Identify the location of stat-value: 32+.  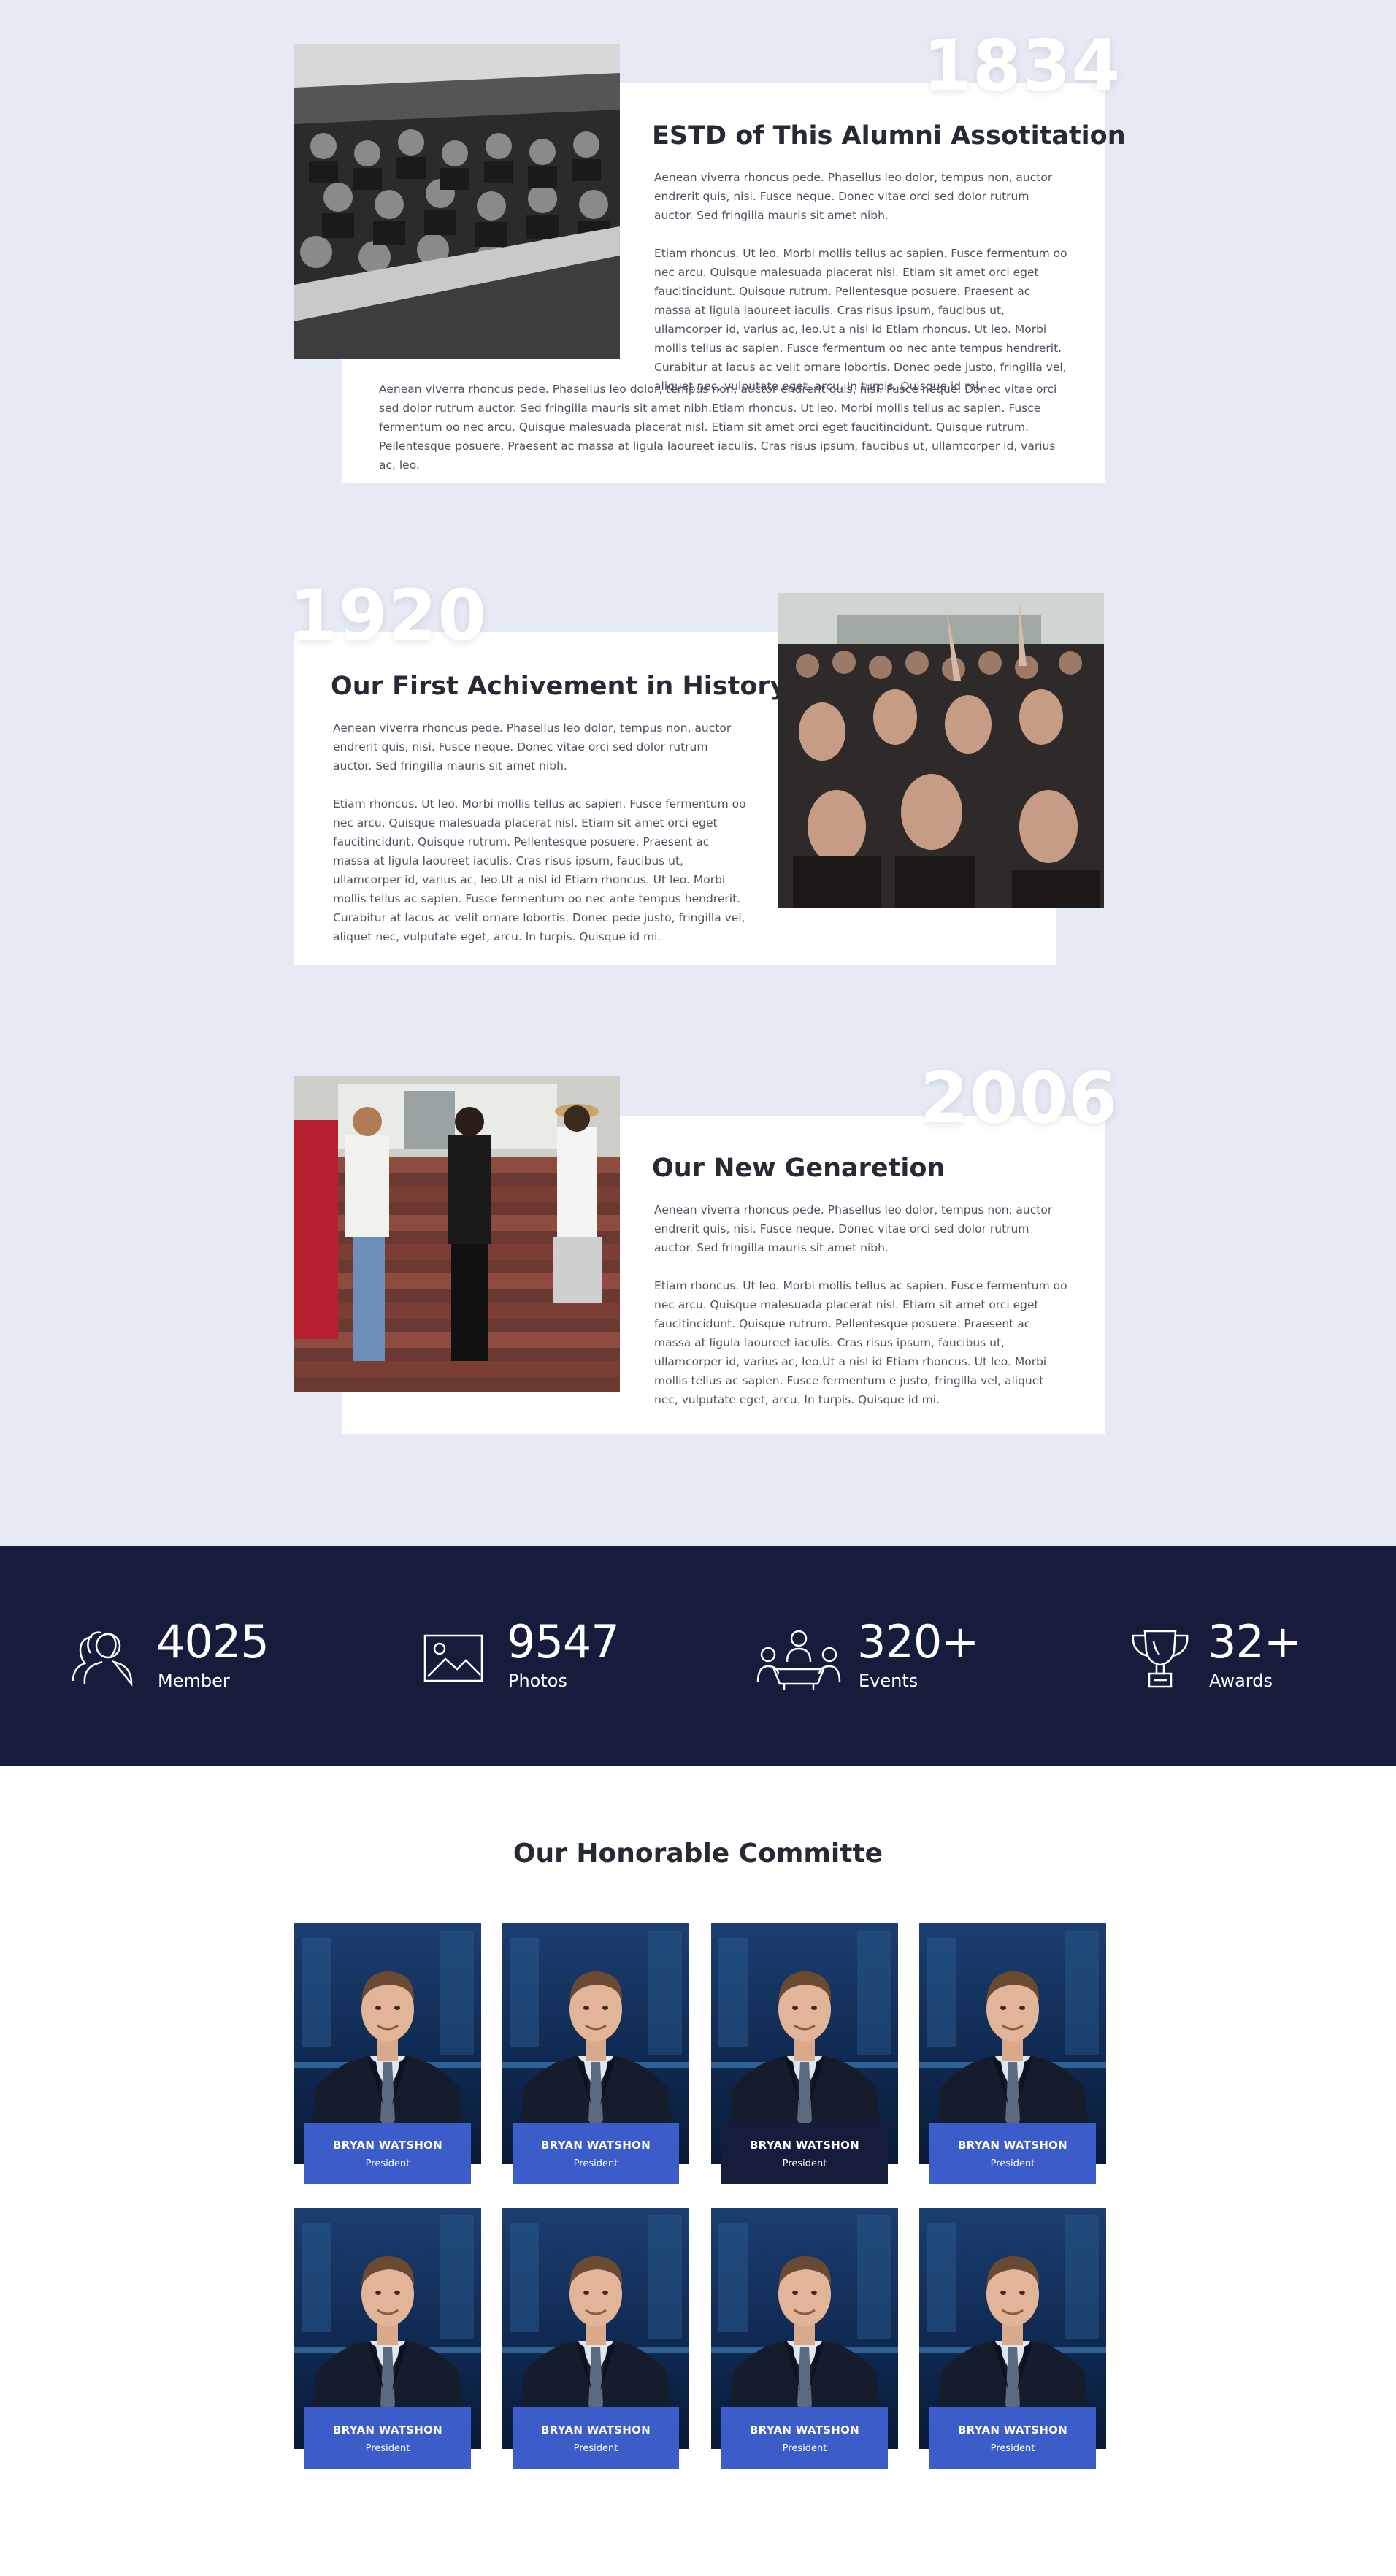
(1255, 1641).